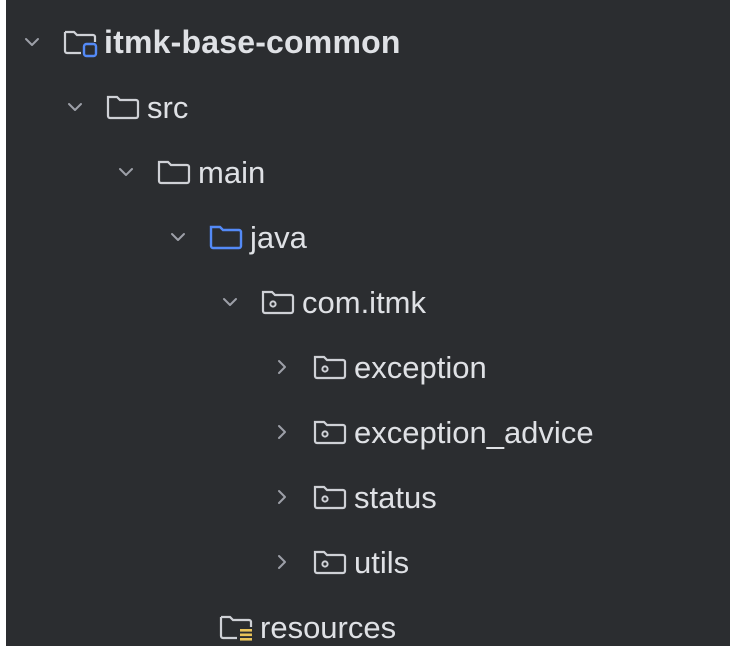 The height and width of the screenshot is (646, 730). I want to click on tree-node-src: src, so click(125, 107).